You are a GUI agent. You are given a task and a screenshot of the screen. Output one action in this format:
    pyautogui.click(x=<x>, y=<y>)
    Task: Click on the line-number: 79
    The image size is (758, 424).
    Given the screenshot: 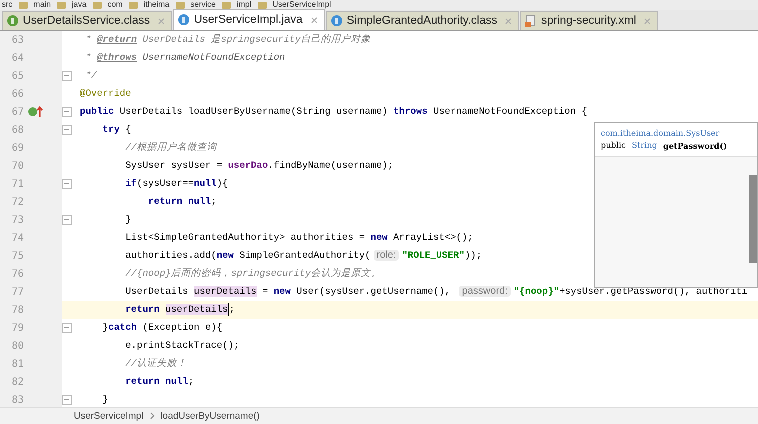 What is the action you would take?
    pyautogui.click(x=17, y=328)
    